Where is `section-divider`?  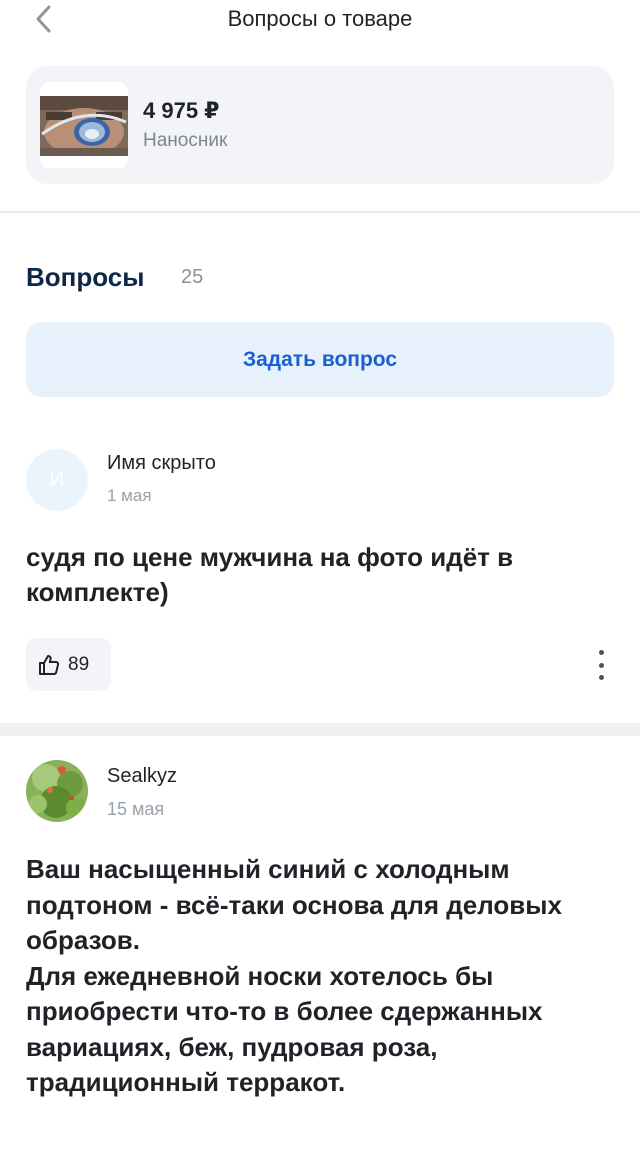
section-divider is located at coordinates (320, 729).